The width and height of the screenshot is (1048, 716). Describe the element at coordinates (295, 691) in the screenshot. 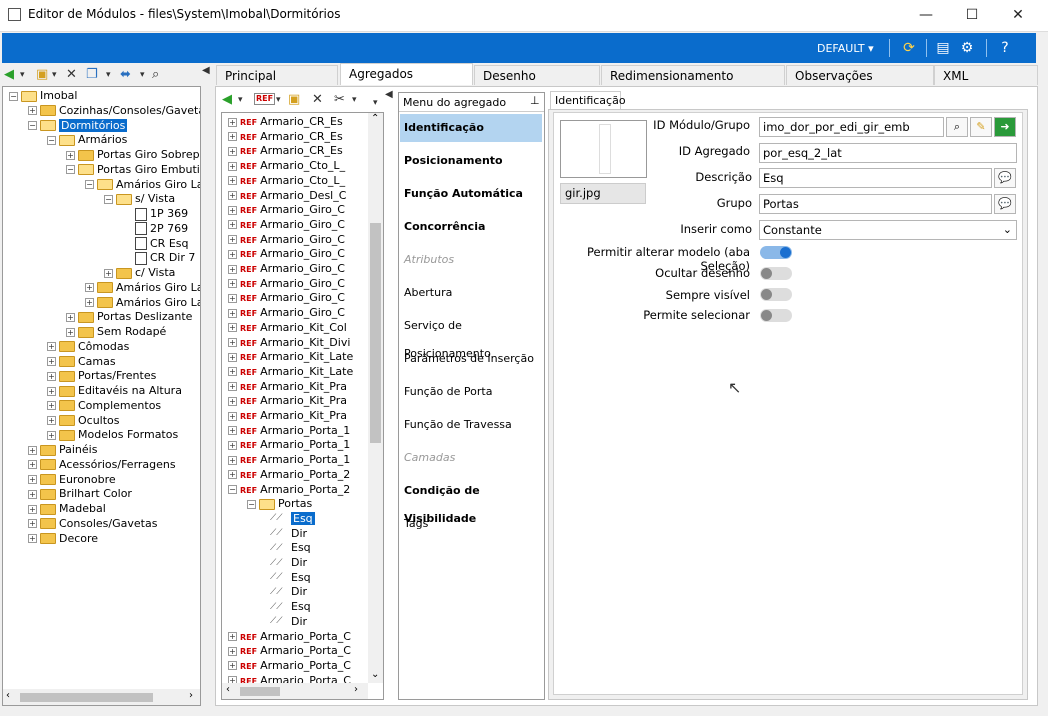

I see `horizontal-scrollbar: ‹ ›` at that location.